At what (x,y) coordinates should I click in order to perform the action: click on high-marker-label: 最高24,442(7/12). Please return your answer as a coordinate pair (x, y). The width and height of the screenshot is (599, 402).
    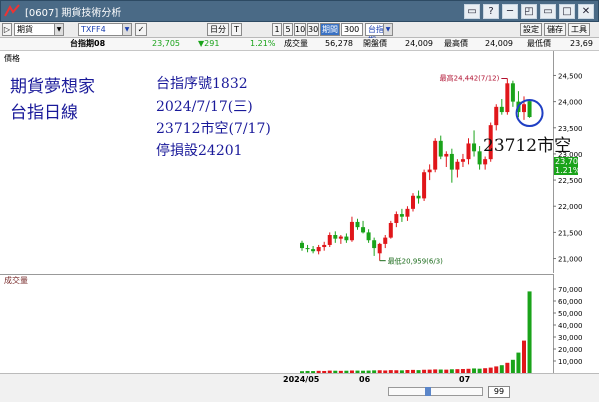
    Looking at the image, I should click on (470, 77).